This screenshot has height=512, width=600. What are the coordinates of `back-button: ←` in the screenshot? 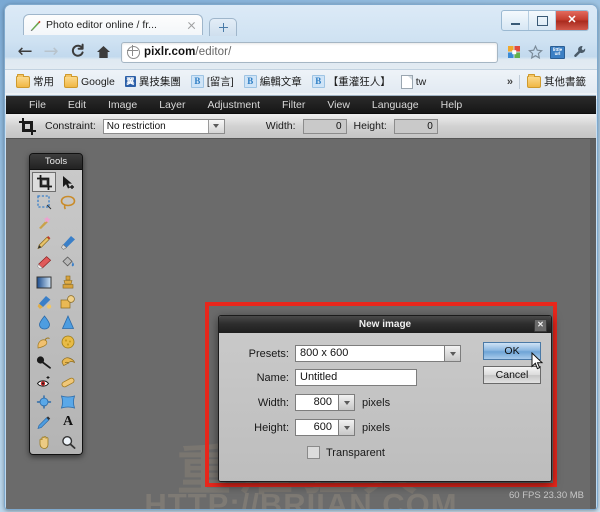 It's located at (25, 52).